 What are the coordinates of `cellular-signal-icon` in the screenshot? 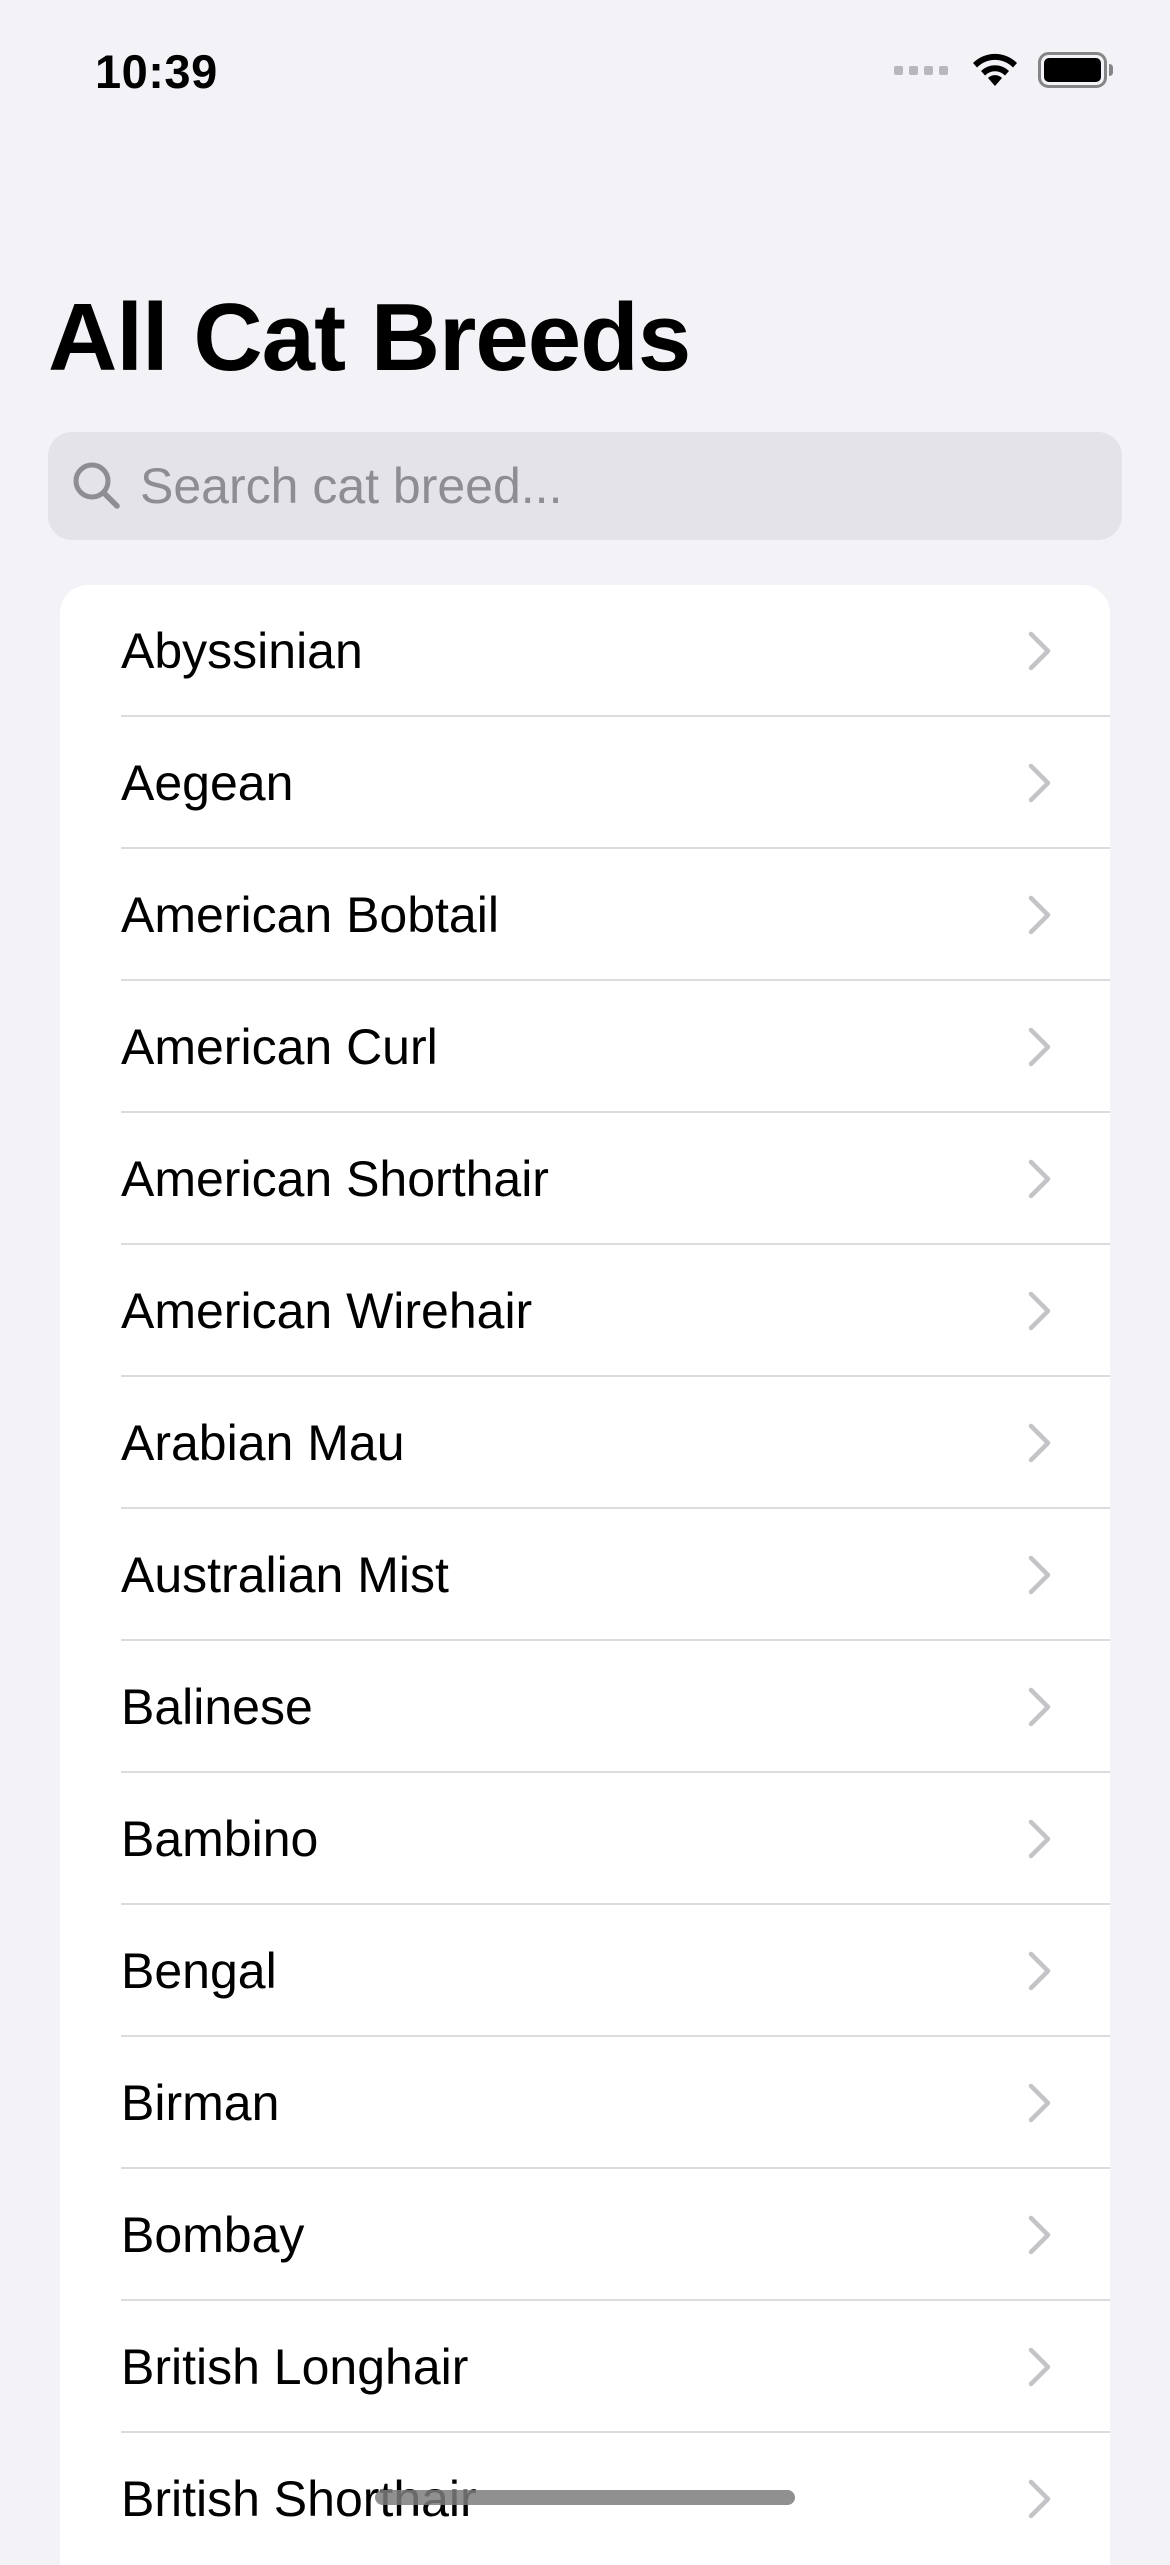 It's located at (921, 70).